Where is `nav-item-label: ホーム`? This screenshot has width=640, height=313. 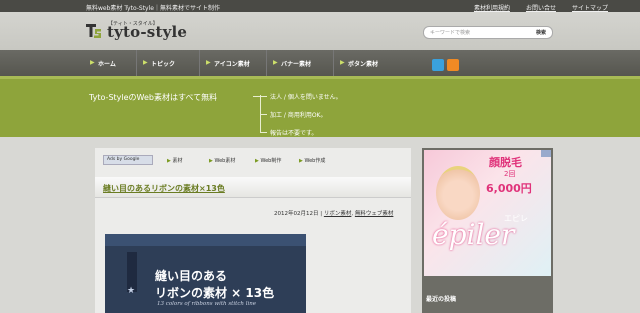
nav-item-label: ホーム is located at coordinates (107, 64).